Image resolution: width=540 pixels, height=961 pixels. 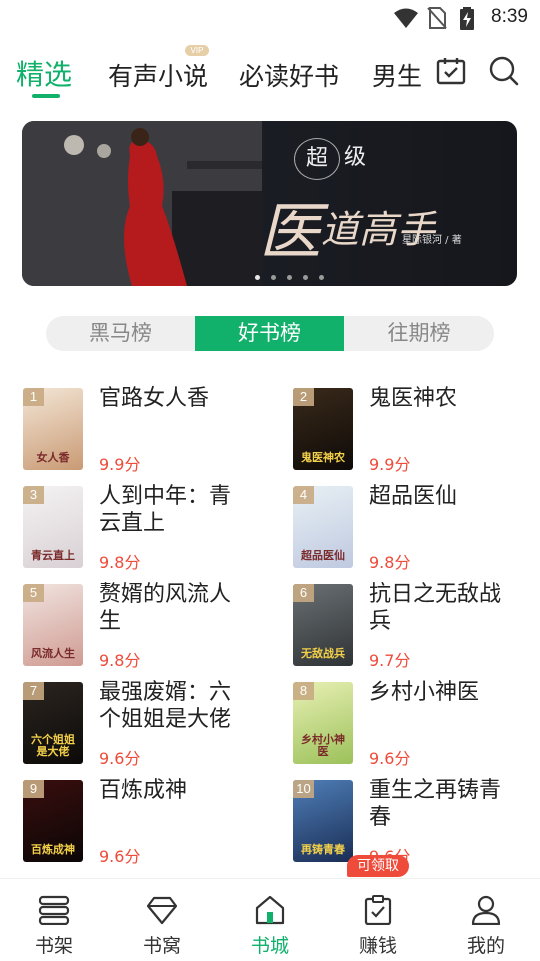 What do you see at coordinates (408, 429) in the screenshot?
I see `book-item: 鬼医神农 2 鬼医神农 9.9分` at bounding box center [408, 429].